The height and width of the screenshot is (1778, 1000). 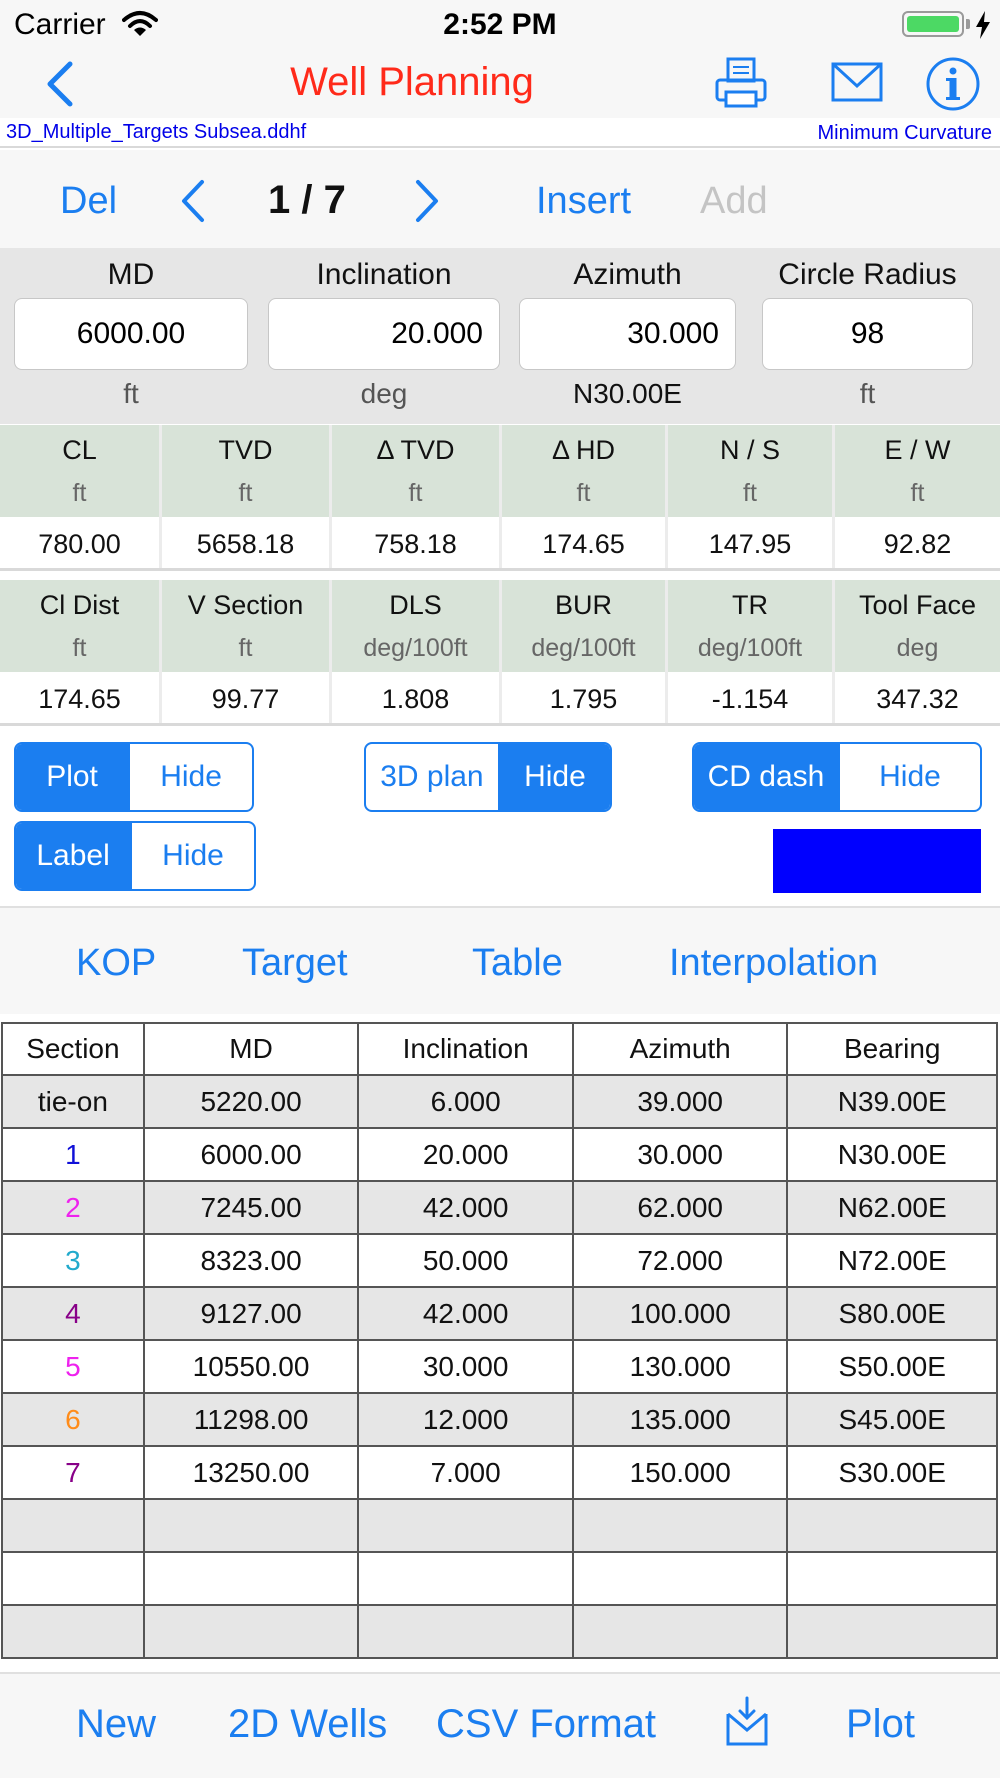 What do you see at coordinates (432, 777) in the screenshot?
I see `3d-plan-option: 3D plan` at bounding box center [432, 777].